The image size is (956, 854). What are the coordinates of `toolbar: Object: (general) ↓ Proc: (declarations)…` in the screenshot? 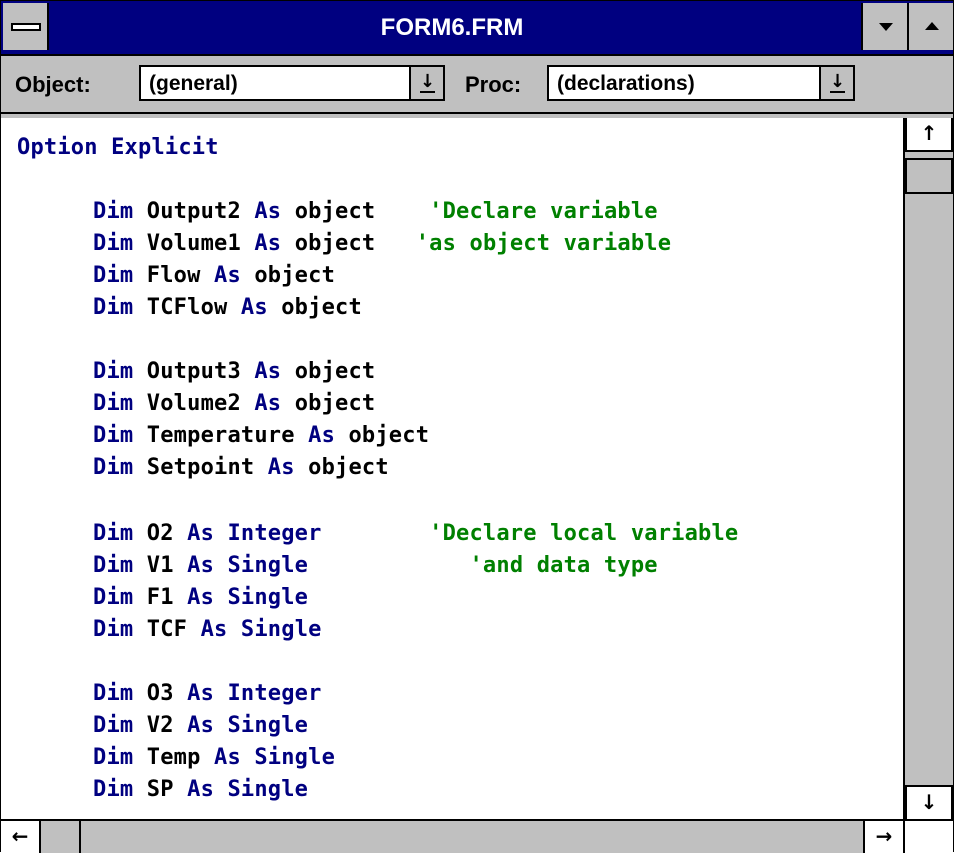 It's located at (477, 85).